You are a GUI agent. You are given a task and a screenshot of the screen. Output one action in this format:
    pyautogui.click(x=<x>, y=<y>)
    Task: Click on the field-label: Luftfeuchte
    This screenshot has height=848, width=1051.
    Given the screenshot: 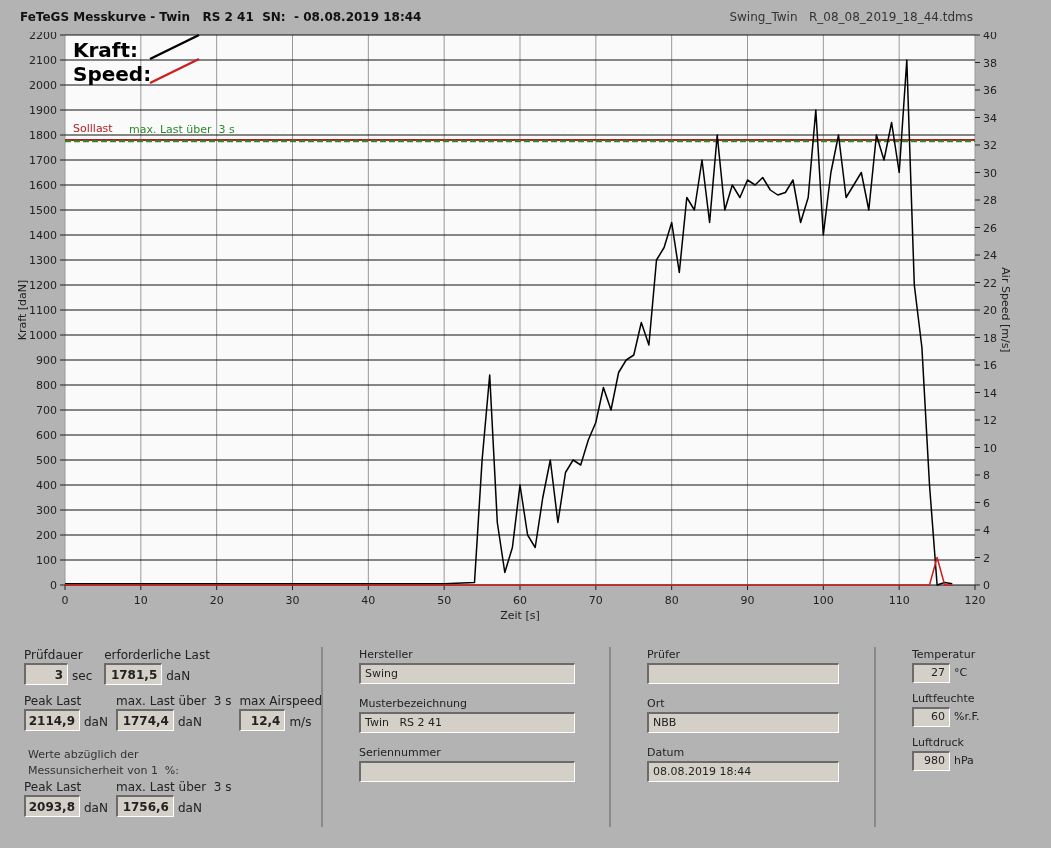 What is the action you would take?
    pyautogui.click(x=944, y=699)
    